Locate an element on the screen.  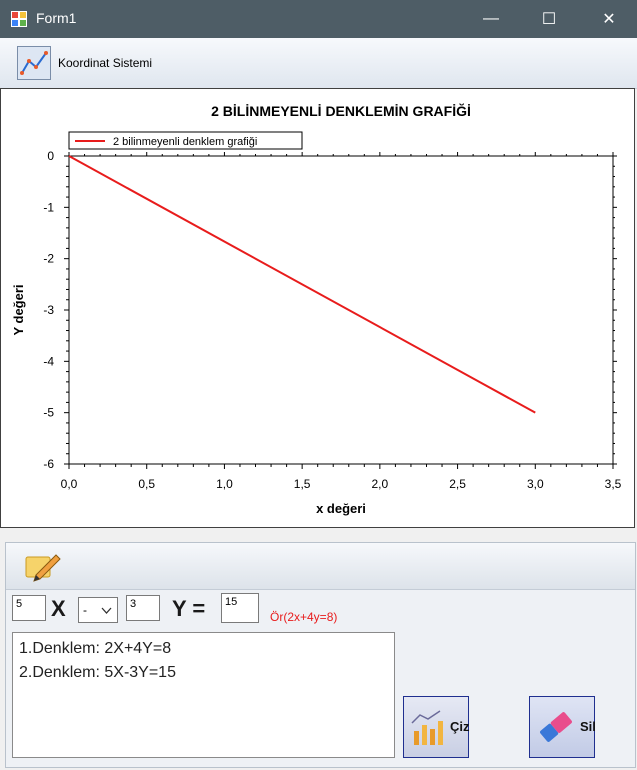
y-tick-label: -4 is located at coordinates (48, 361).